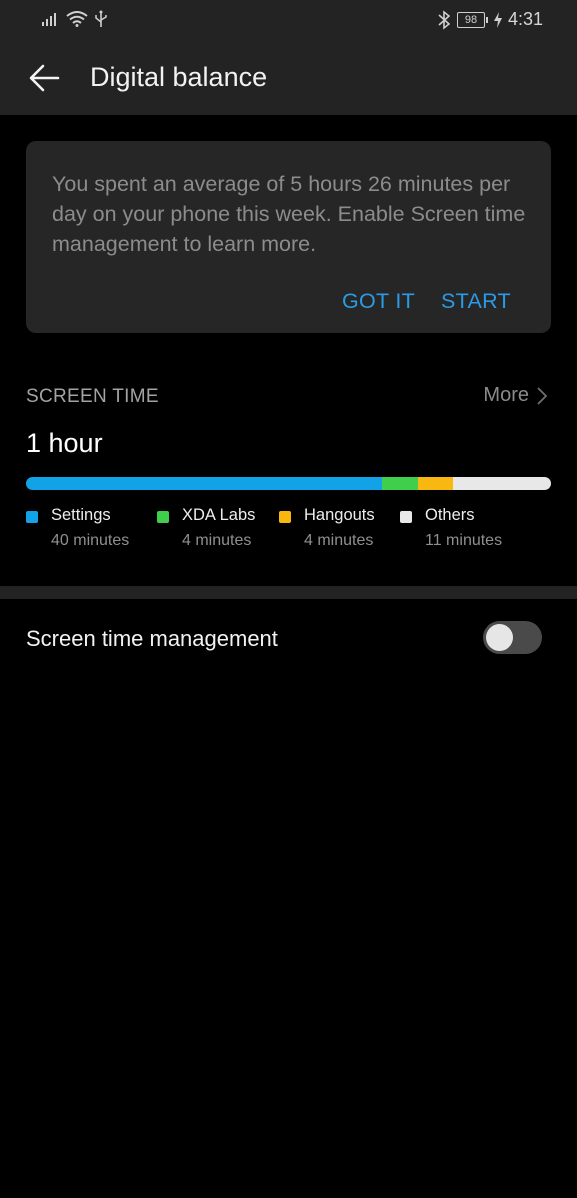 This screenshot has width=577, height=1198. Describe the element at coordinates (64, 443) in the screenshot. I see `total-screen-time: 1 hour` at that location.